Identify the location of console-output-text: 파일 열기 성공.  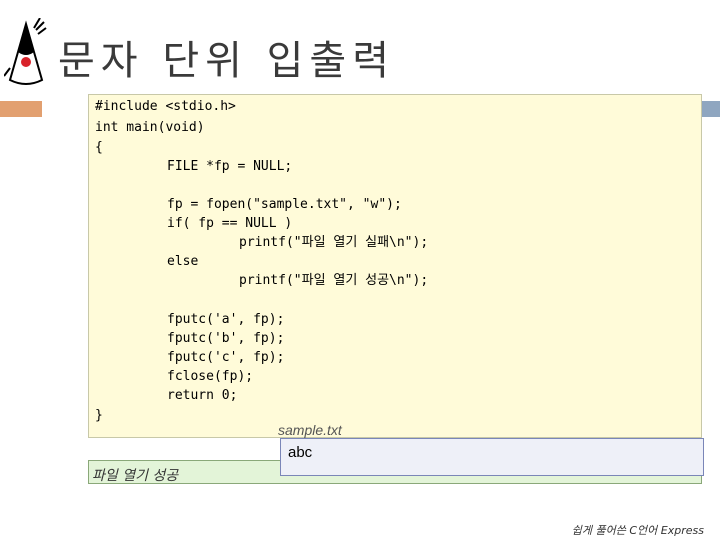
(135, 476).